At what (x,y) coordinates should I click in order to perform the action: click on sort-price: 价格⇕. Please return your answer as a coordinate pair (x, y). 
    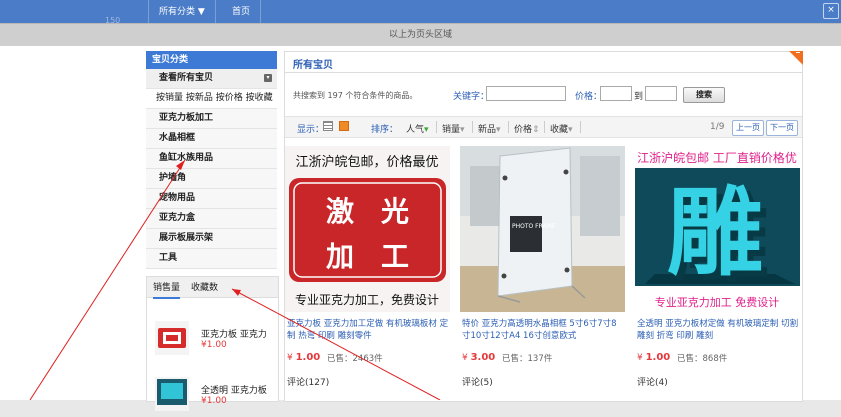
    Looking at the image, I should click on (527, 128).